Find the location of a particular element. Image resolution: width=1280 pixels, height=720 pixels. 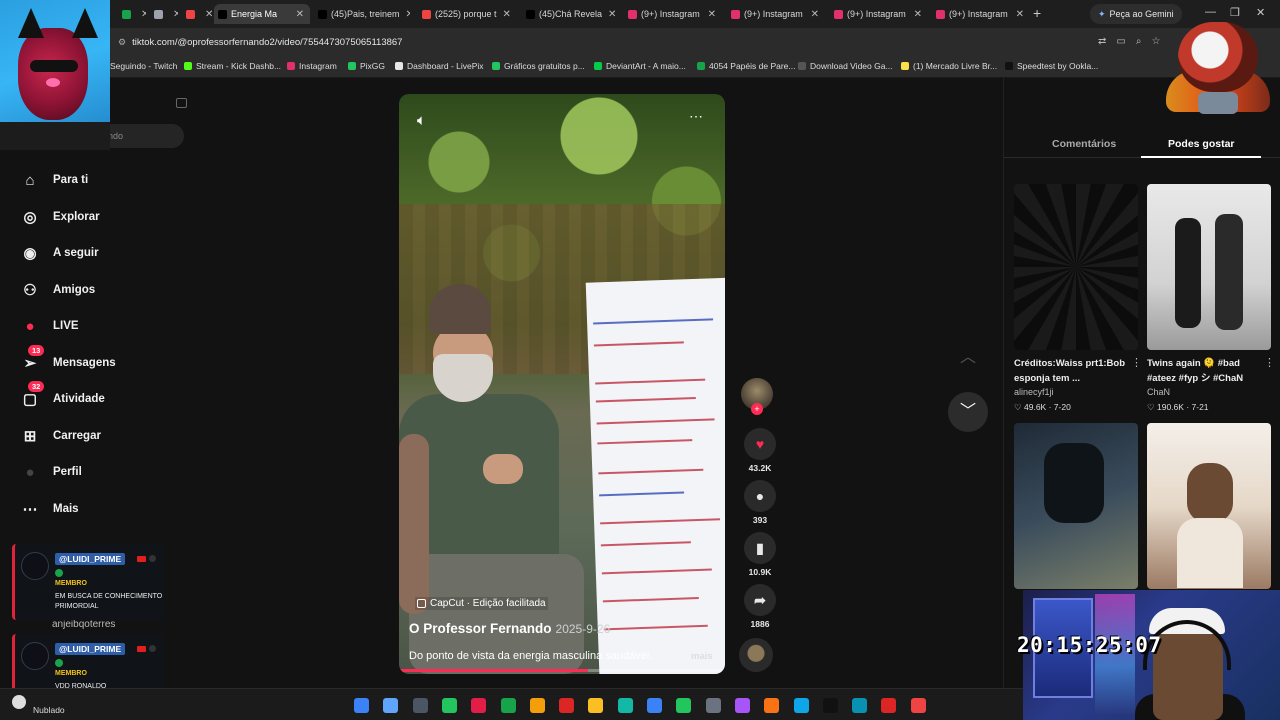

taskbar-start-icon is located at coordinates (361, 705).